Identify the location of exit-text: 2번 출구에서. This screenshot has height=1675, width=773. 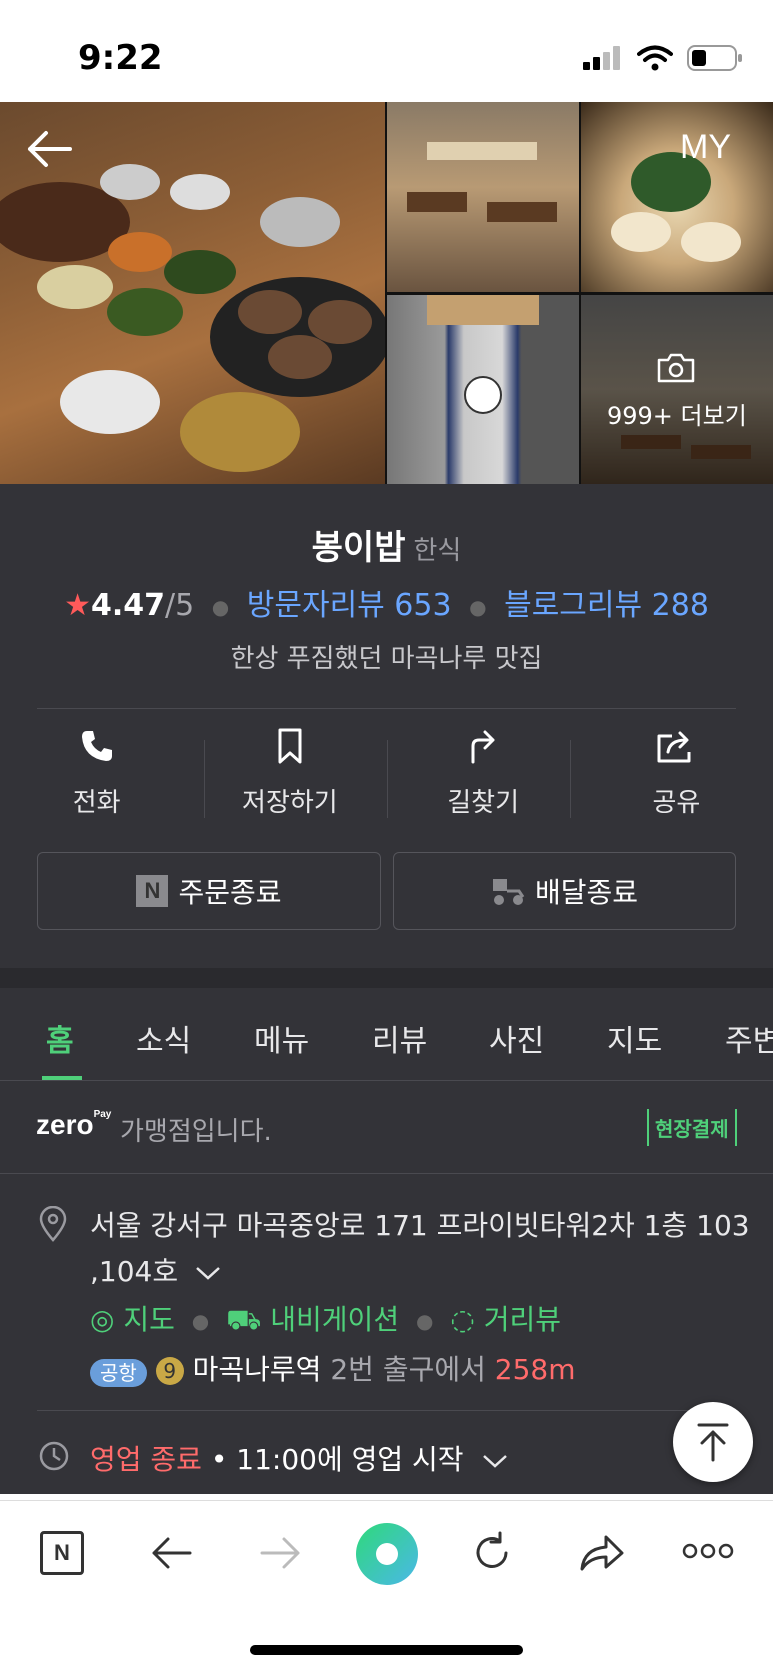
(408, 1369).